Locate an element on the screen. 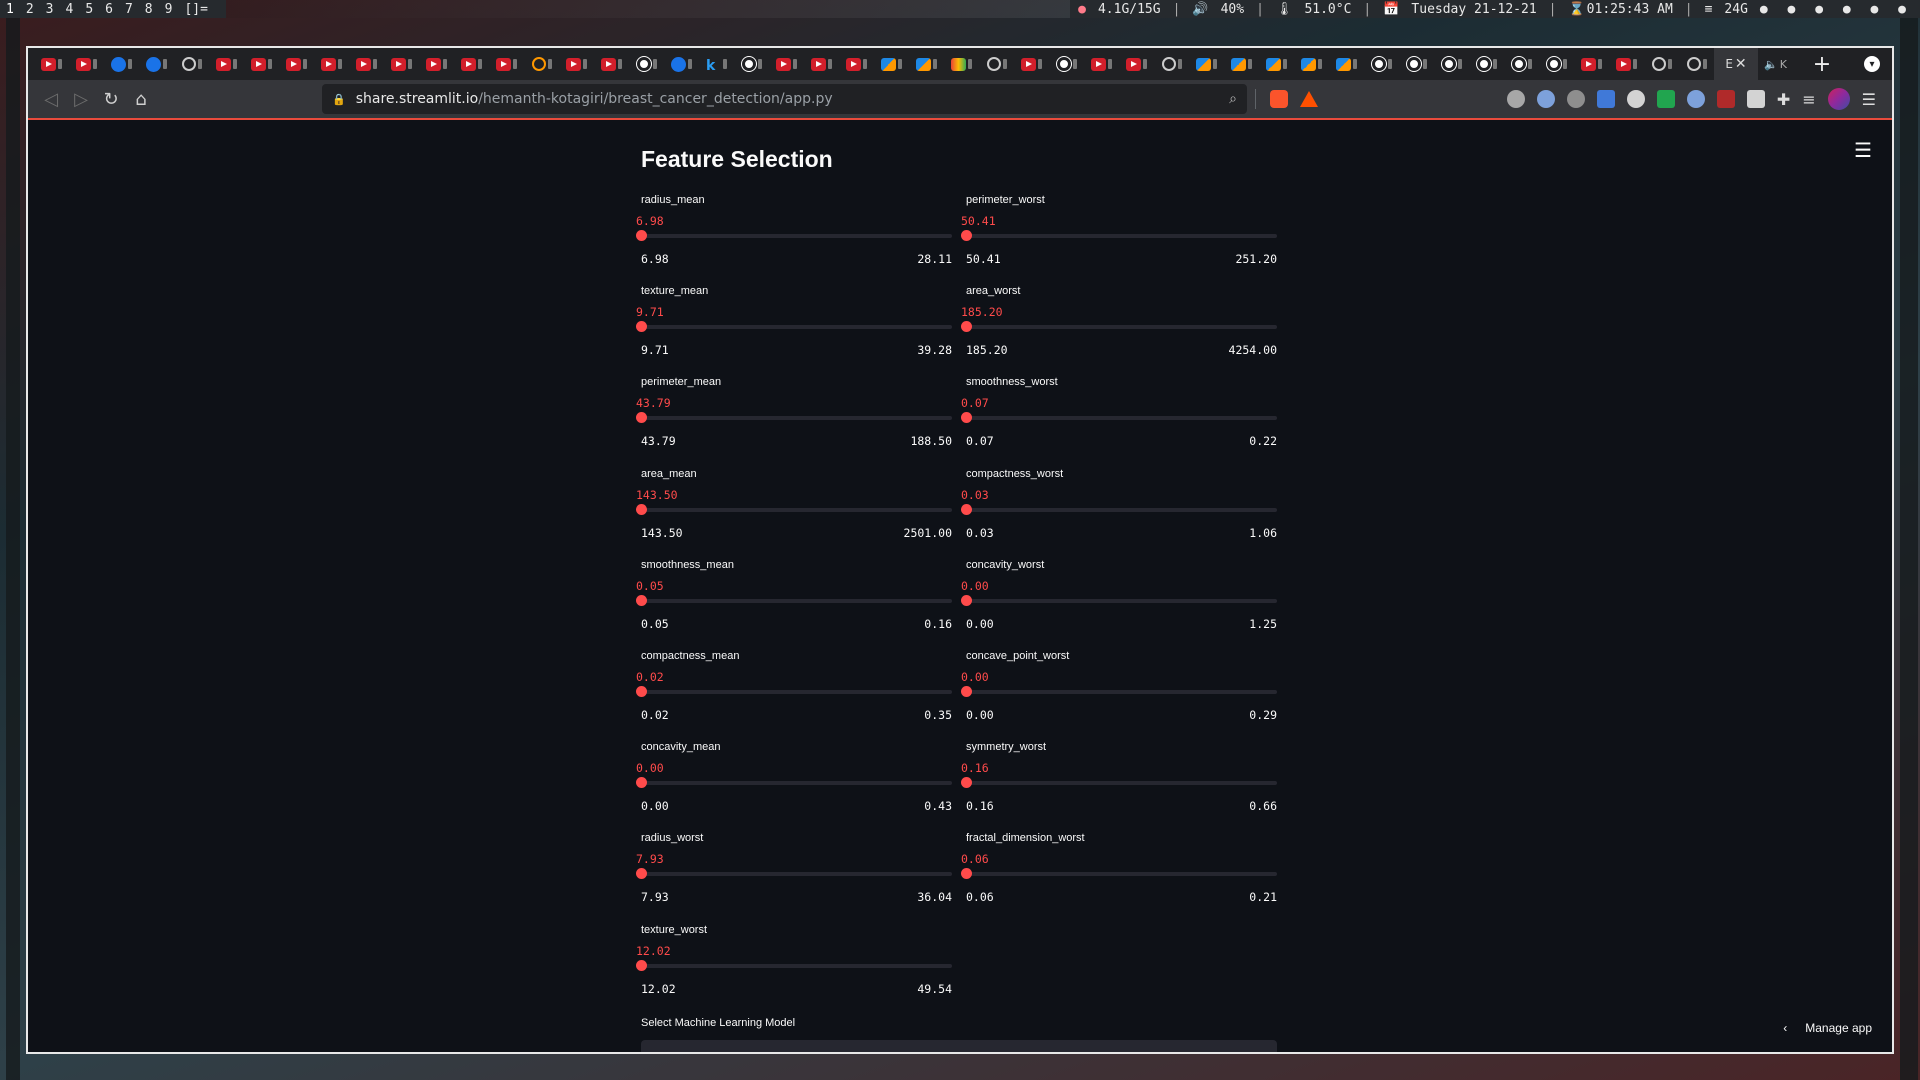 Image resolution: width=1920 pixels, height=1080 pixels. profile-avatar is located at coordinates (1838, 99).